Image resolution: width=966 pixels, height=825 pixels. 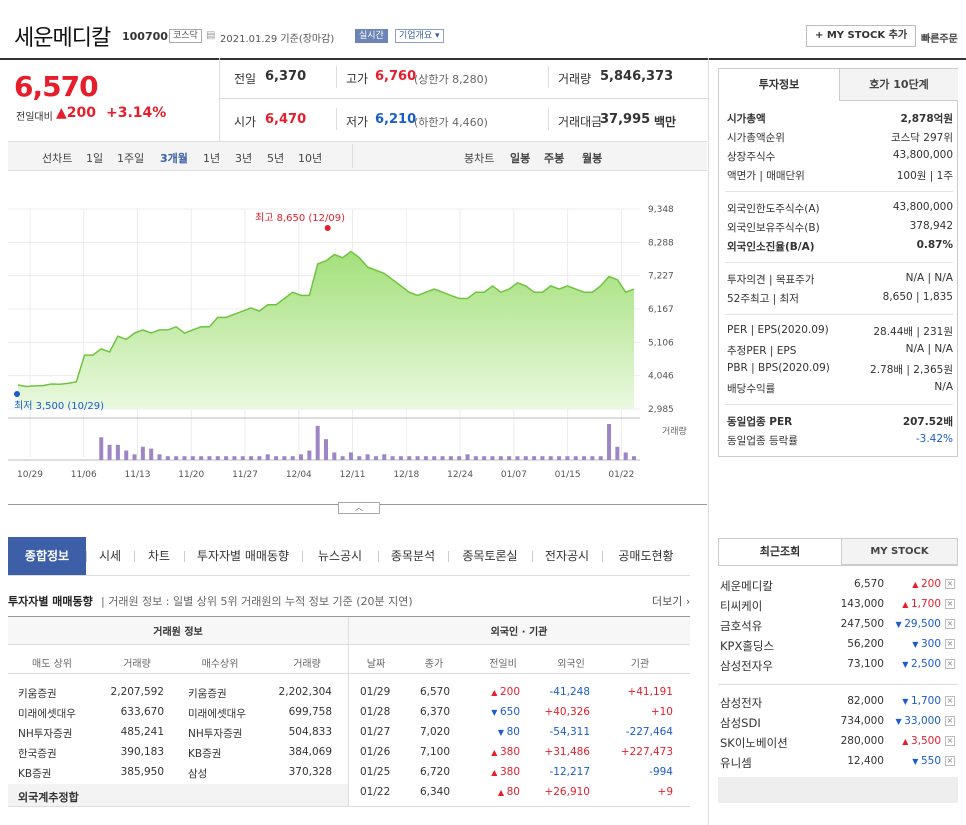 I want to click on main-tab: 종목토론실, so click(x=490, y=556).